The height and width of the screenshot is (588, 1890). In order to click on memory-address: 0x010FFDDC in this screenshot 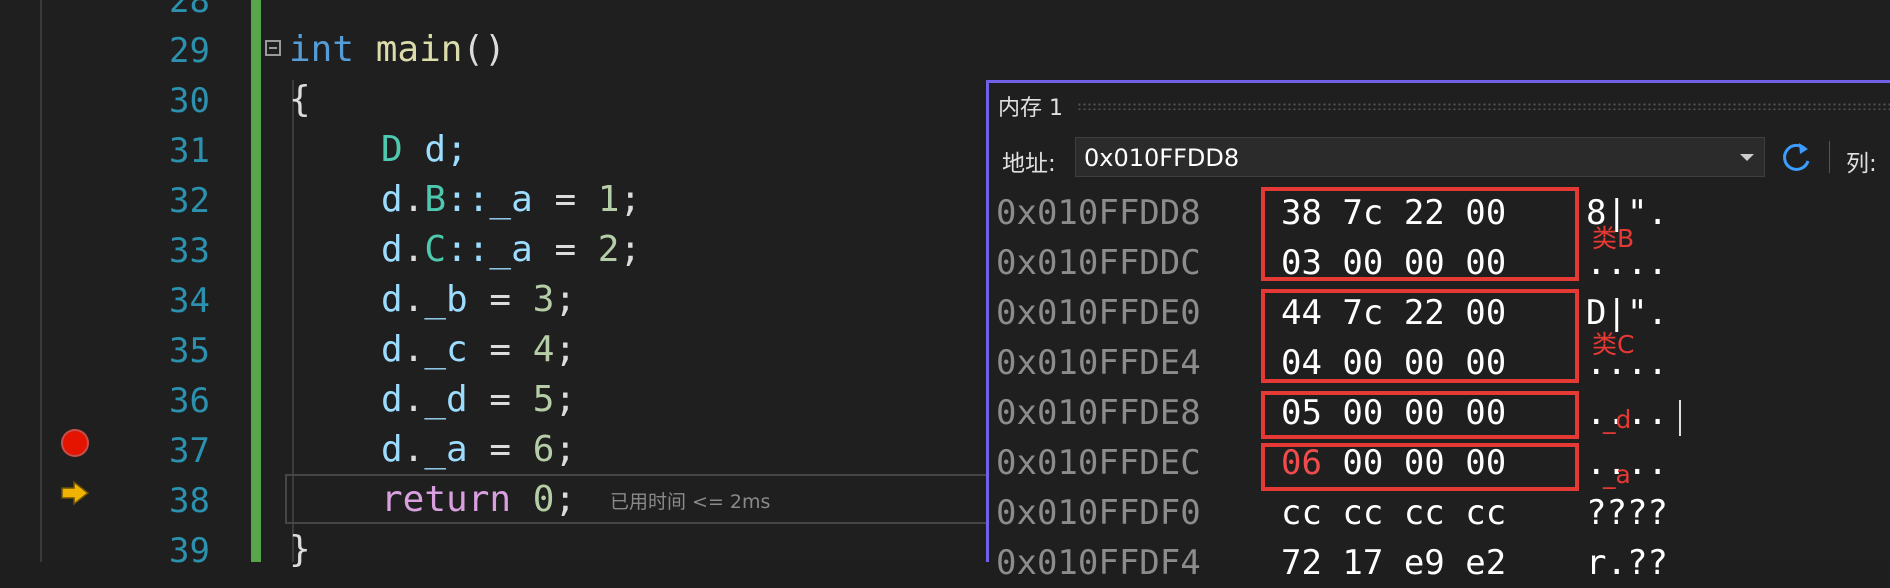, I will do `click(1098, 263)`.